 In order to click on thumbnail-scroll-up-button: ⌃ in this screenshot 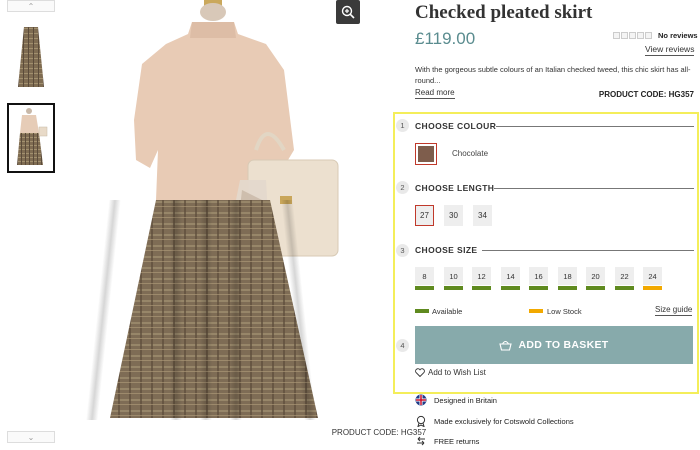, I will do `click(31, 6)`.